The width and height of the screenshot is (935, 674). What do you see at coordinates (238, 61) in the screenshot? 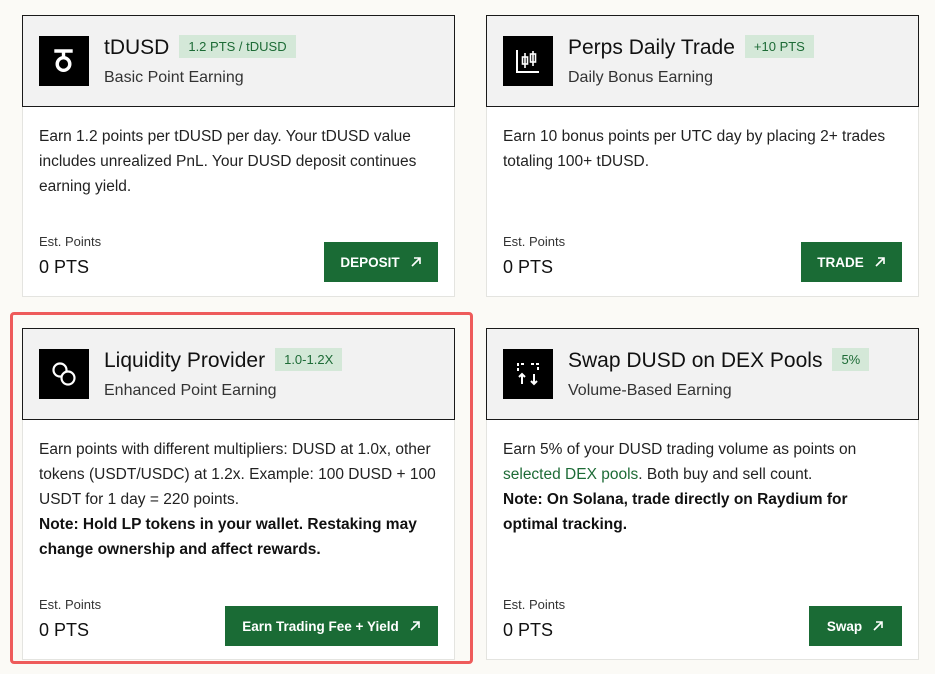
I see `card-header: tDUSD 1.2 PTS / tDUSD Basic Point Earning` at bounding box center [238, 61].